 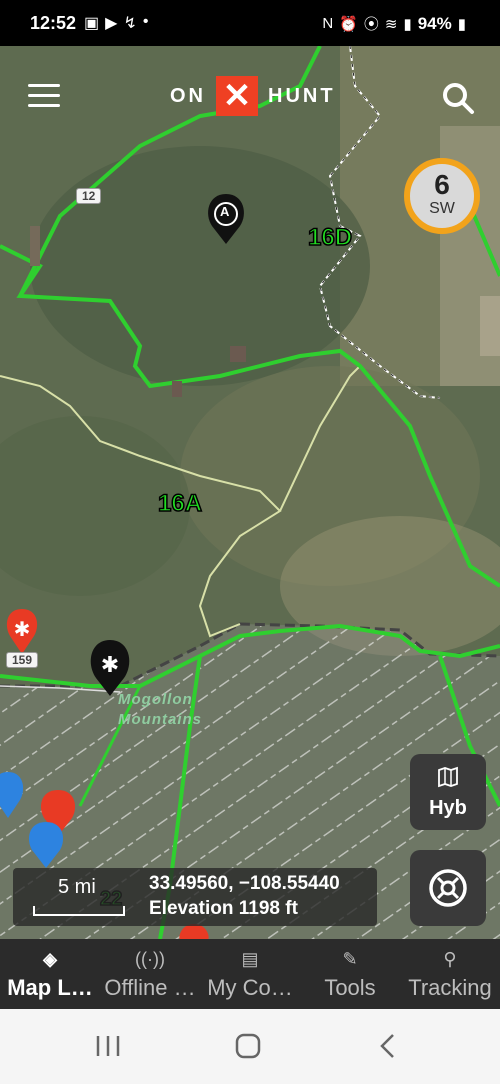 I want to click on unit-label-16d: 16D, so click(x=330, y=237).